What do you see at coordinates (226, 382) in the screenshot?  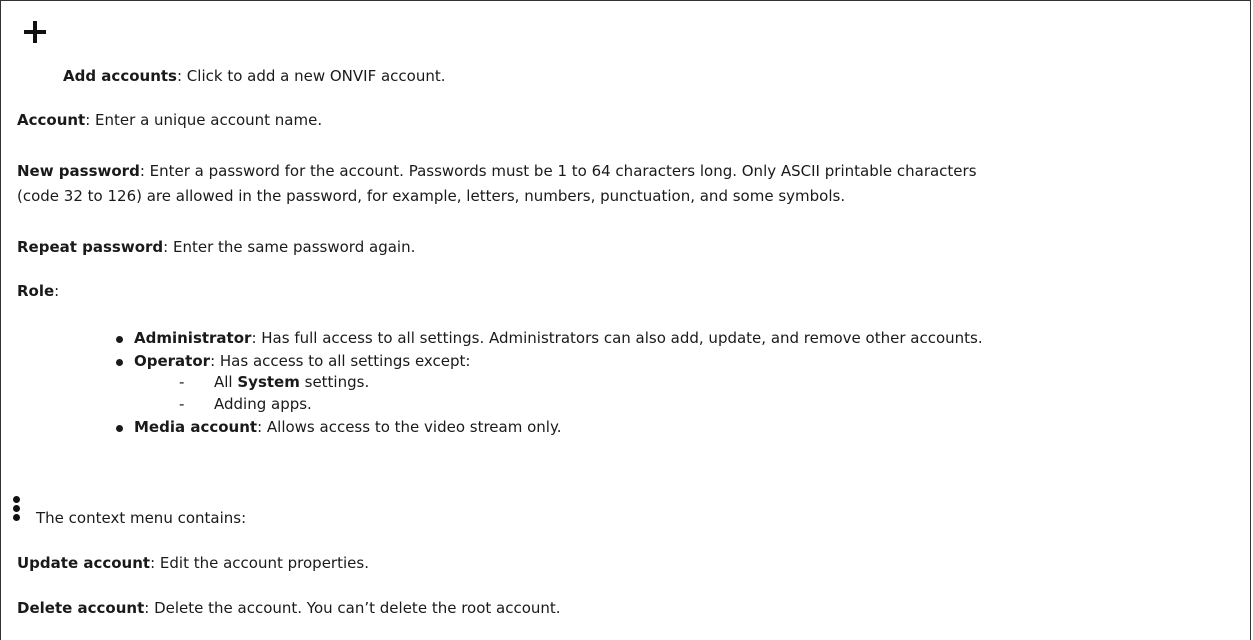 I see `subitem-text-pre: All` at bounding box center [226, 382].